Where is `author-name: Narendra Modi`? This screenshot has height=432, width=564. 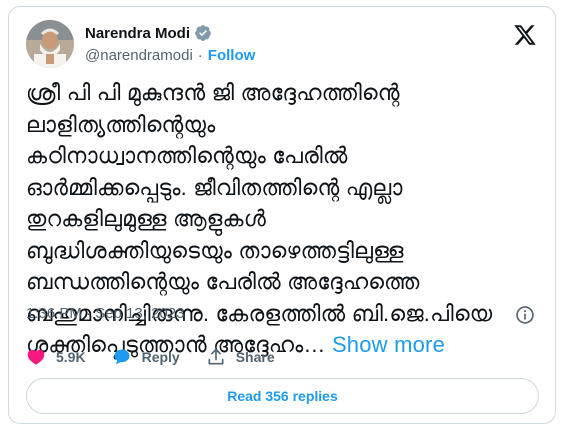 author-name: Narendra Modi is located at coordinates (137, 33).